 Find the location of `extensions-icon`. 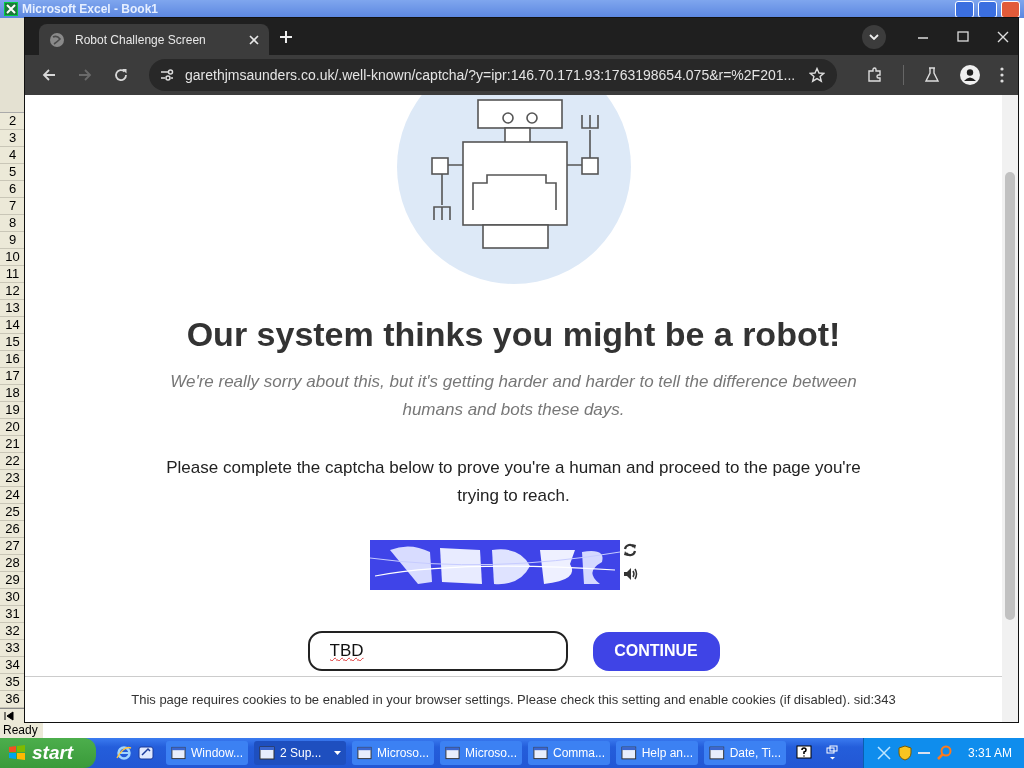

extensions-icon is located at coordinates (875, 75).